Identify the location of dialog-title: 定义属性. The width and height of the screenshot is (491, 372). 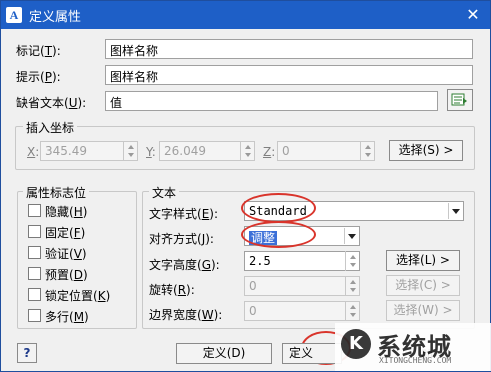
(55, 17).